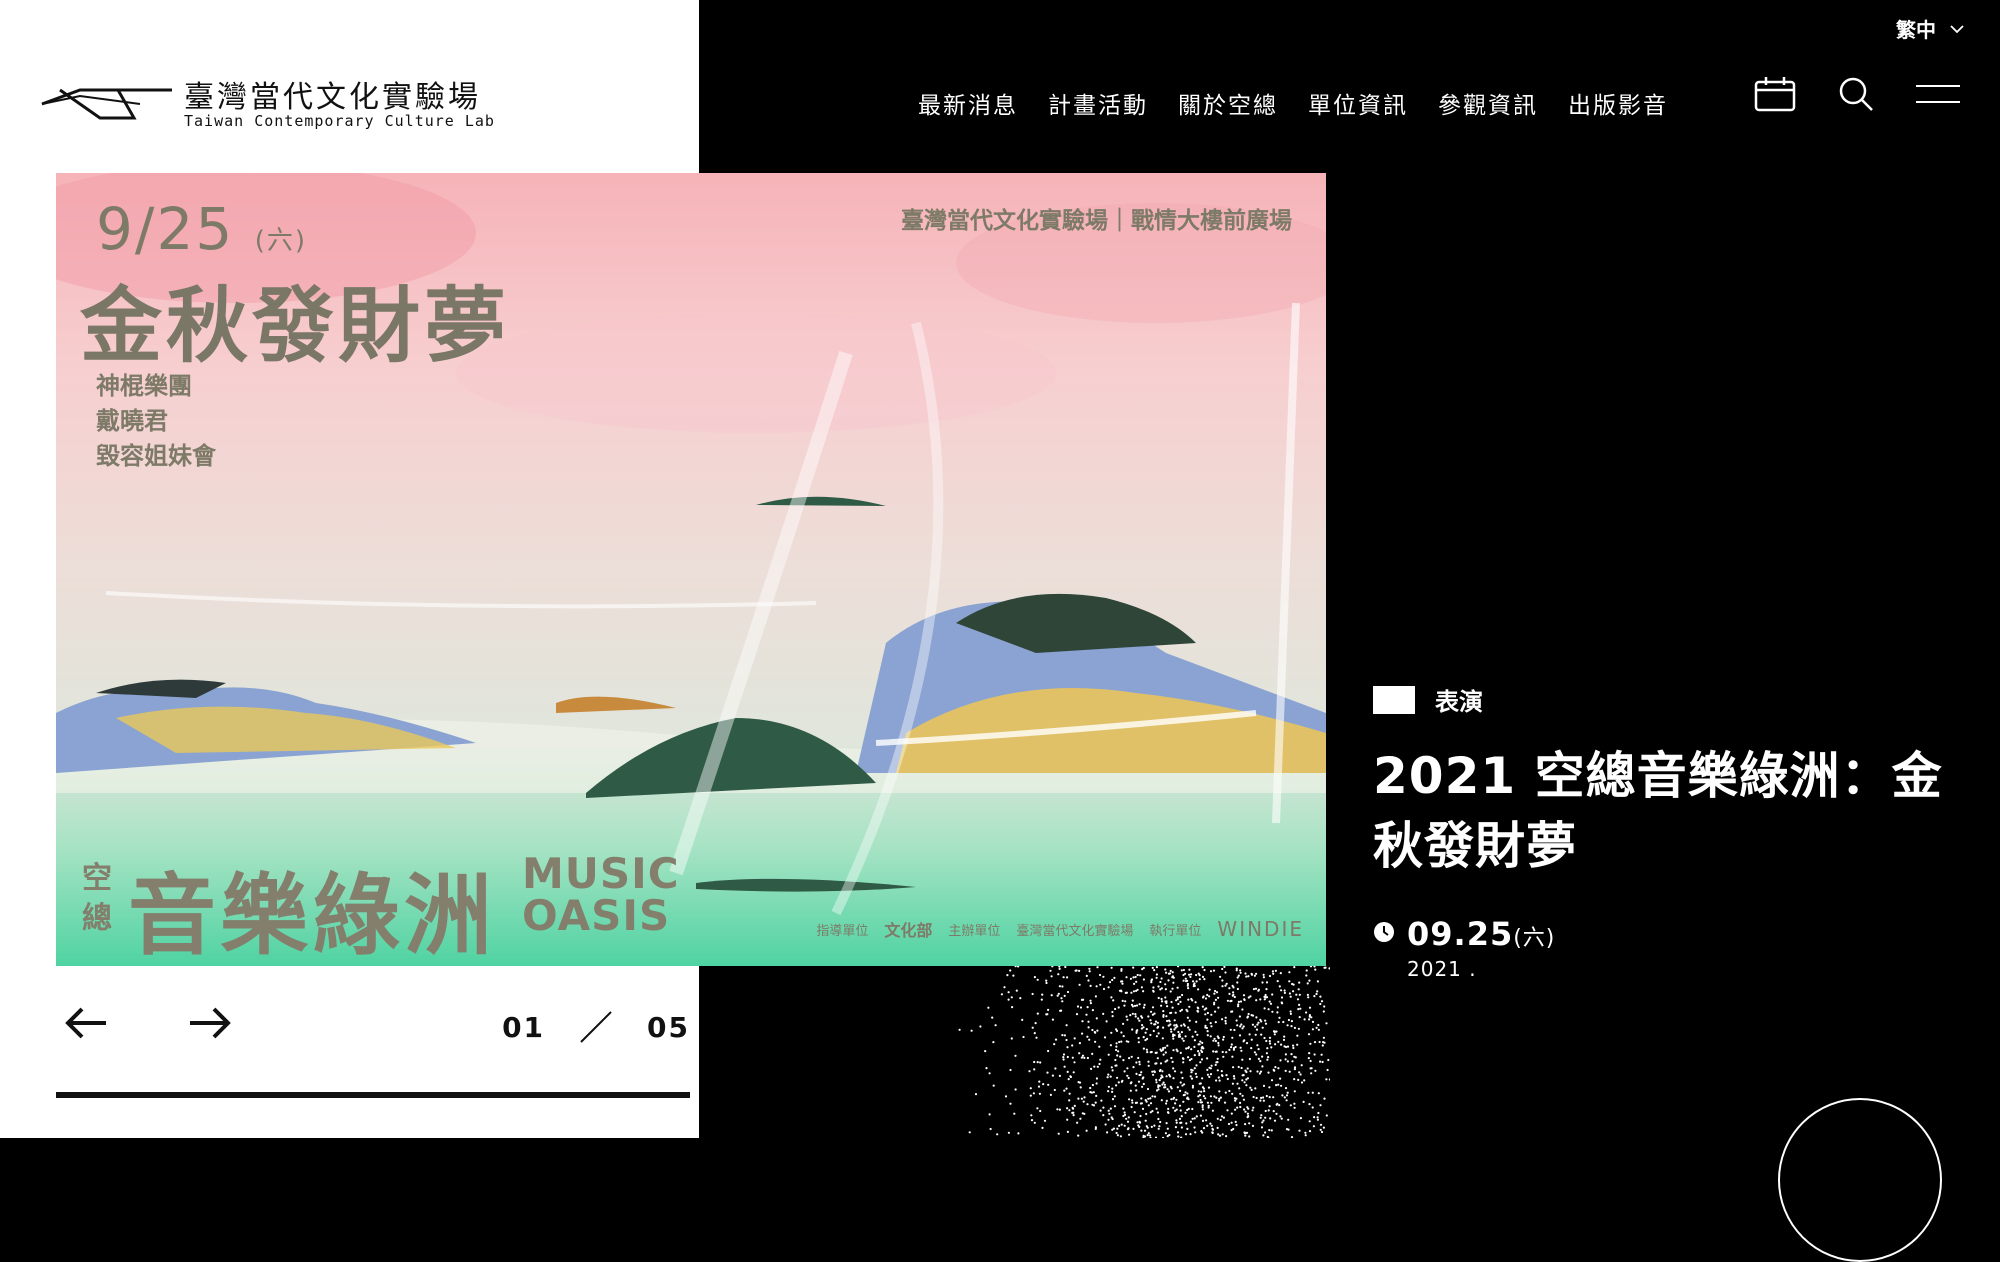 This screenshot has height=1262, width=2000. What do you see at coordinates (201, 229) in the screenshot?
I see `poster-date: 9/25 (六)` at bounding box center [201, 229].